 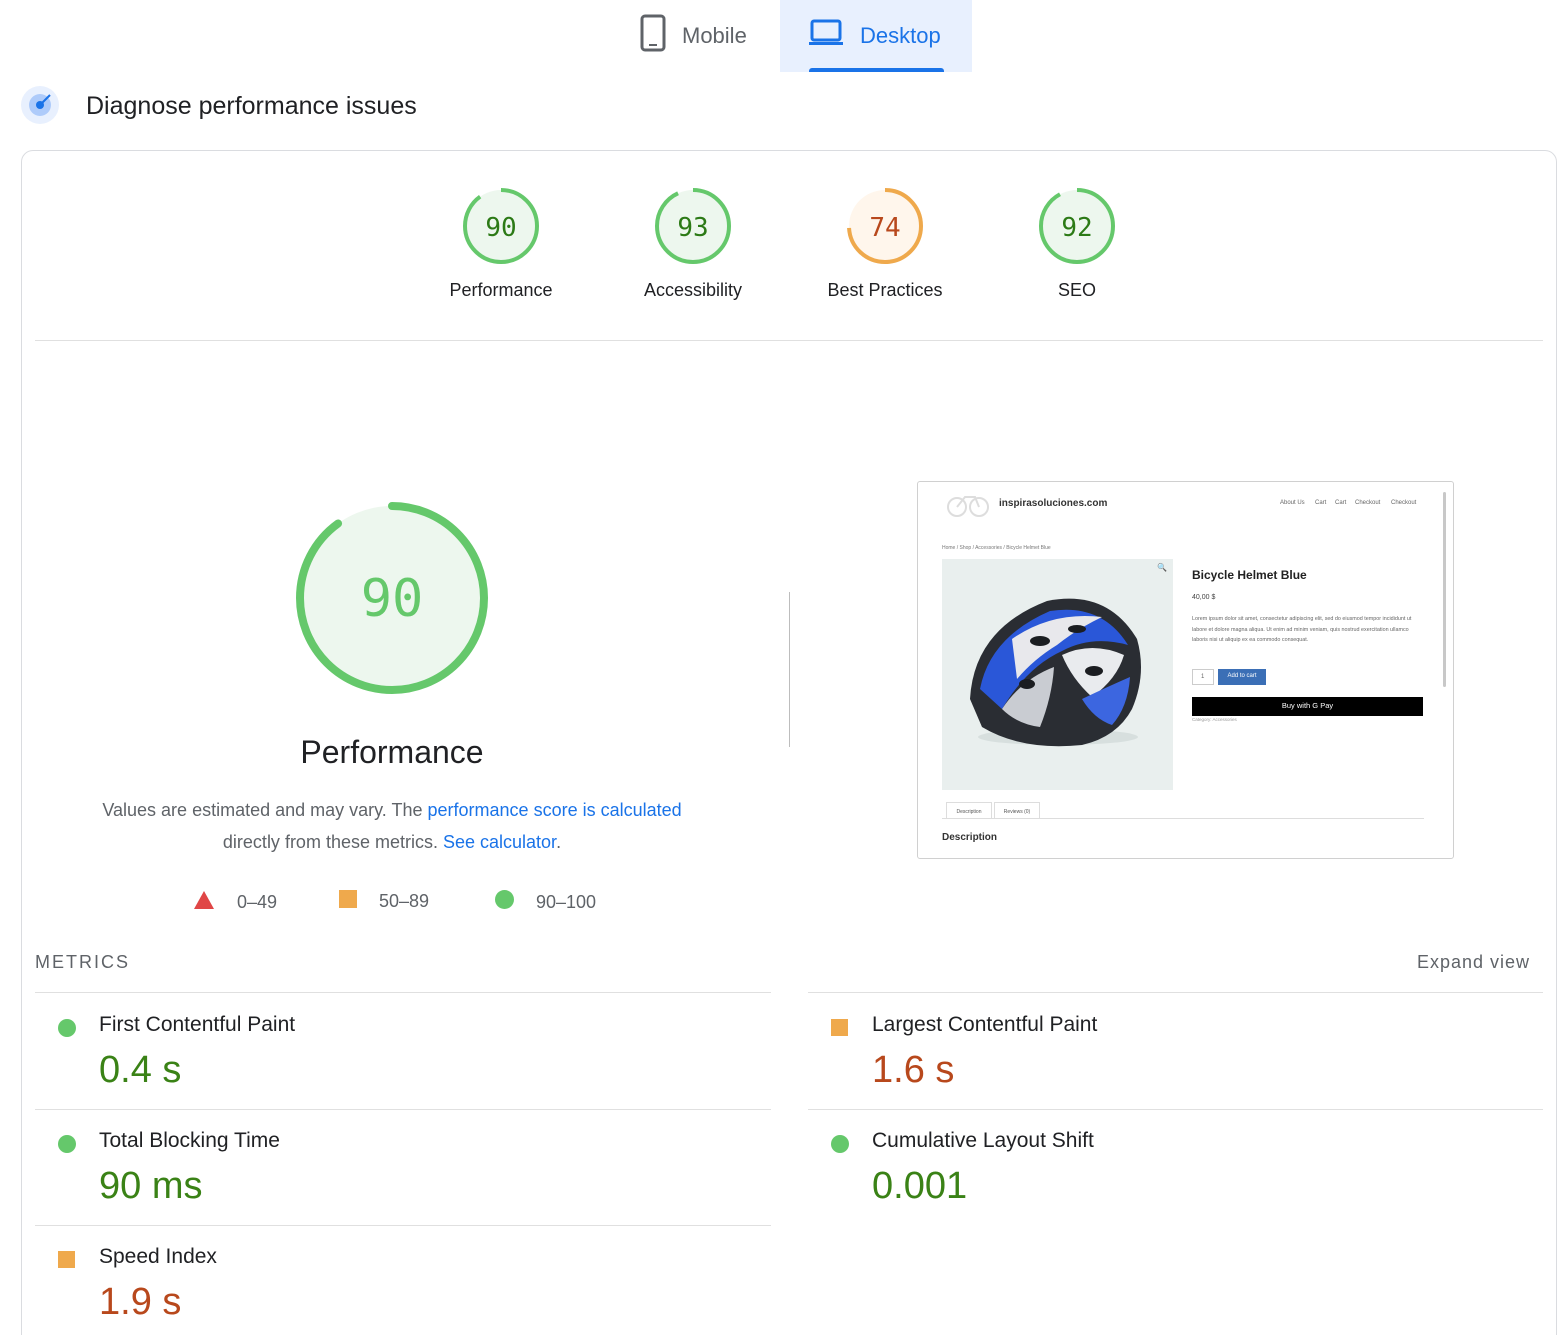 What do you see at coordinates (789, 669) in the screenshot?
I see `vertical-divider` at bounding box center [789, 669].